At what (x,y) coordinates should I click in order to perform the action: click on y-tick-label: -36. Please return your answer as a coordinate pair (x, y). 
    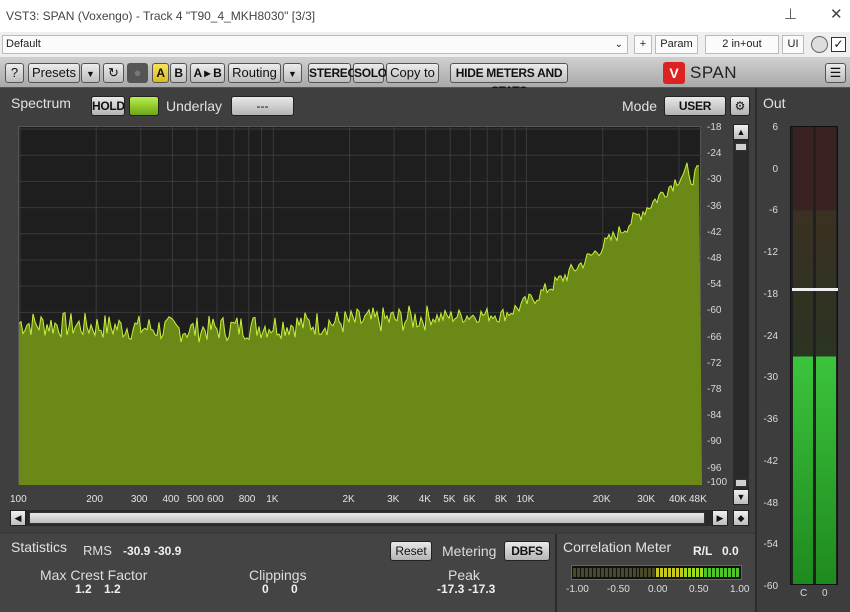
    Looking at the image, I should click on (714, 206).